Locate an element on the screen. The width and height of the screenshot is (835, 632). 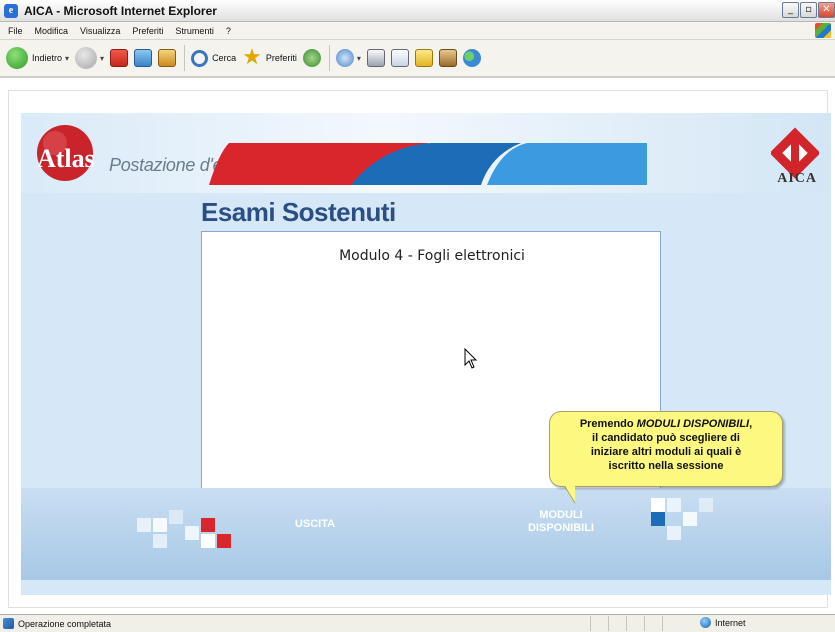
atlas-logo: Atlas is located at coordinates (66, 153).